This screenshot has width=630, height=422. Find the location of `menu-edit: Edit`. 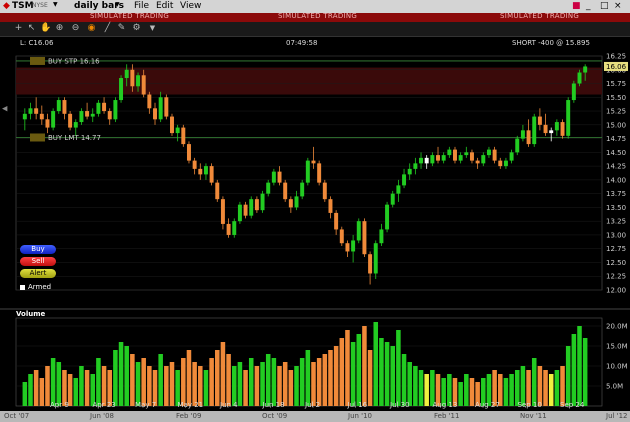

menu-edit: Edit is located at coordinates (164, 6).